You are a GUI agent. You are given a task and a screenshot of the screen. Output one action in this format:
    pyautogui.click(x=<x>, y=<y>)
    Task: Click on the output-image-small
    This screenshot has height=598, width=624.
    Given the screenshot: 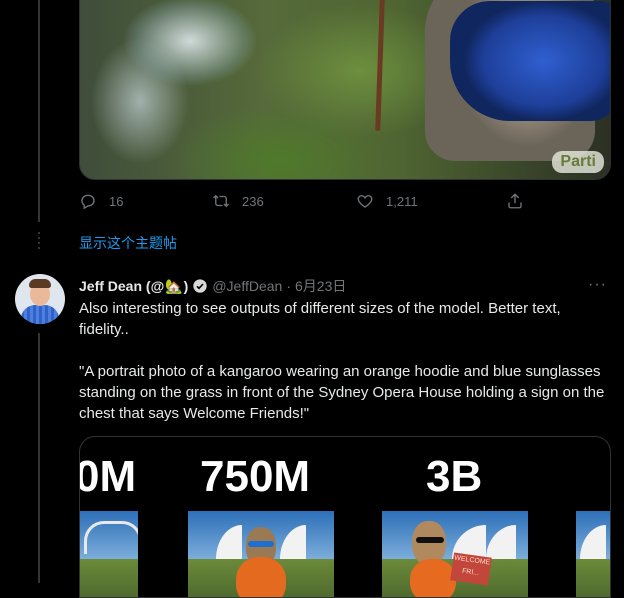 What is the action you would take?
    pyautogui.click(x=109, y=554)
    